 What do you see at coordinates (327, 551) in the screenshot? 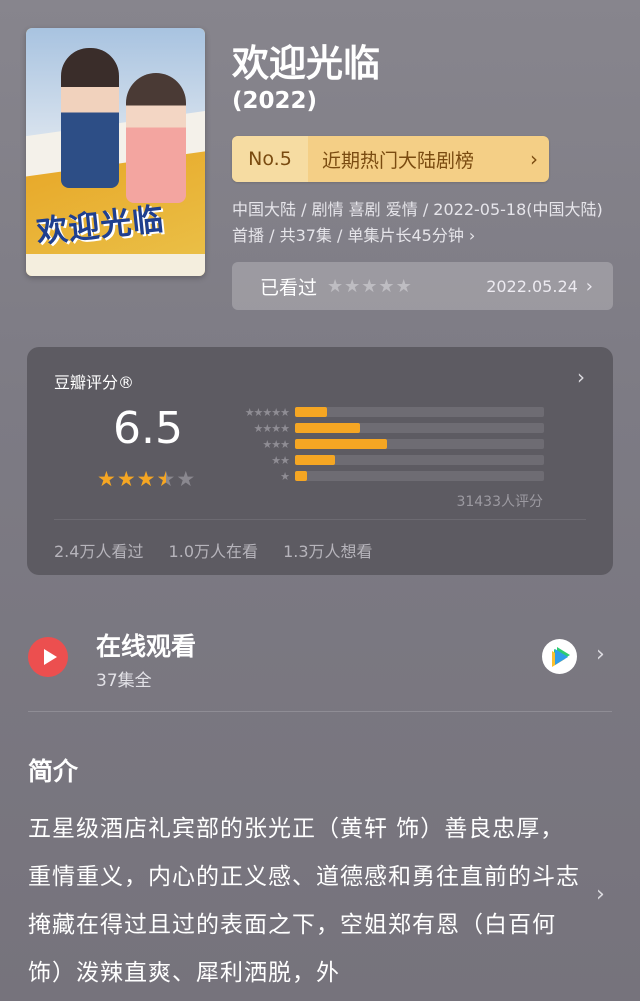
I see `stat-want-to-watch: 1.3万人想看` at bounding box center [327, 551].